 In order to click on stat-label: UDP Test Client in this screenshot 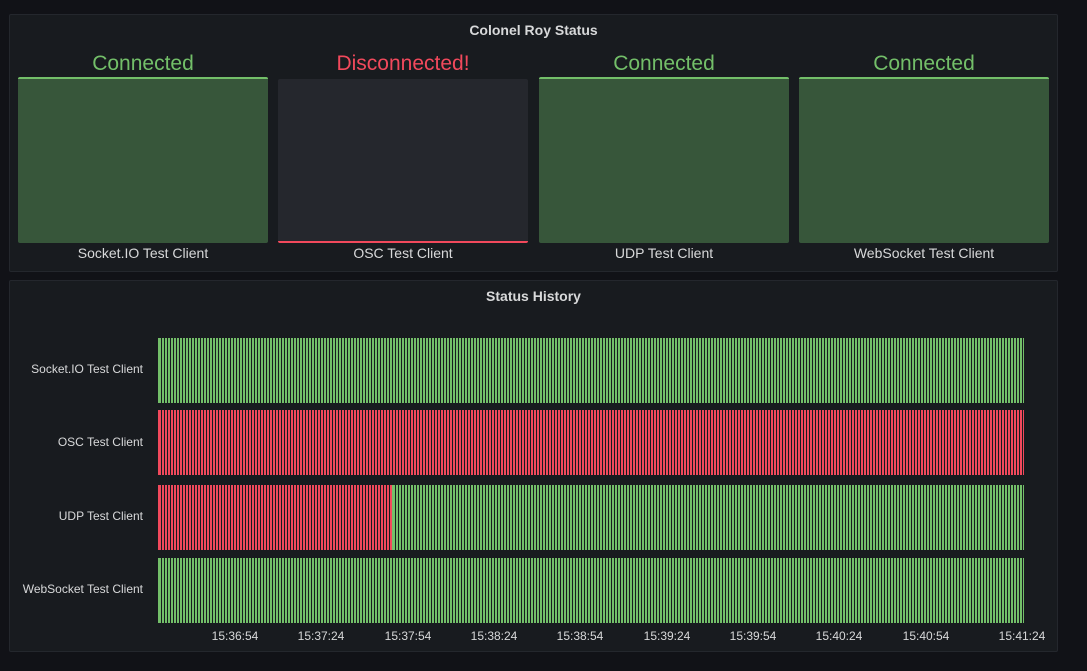, I will do `click(664, 253)`.